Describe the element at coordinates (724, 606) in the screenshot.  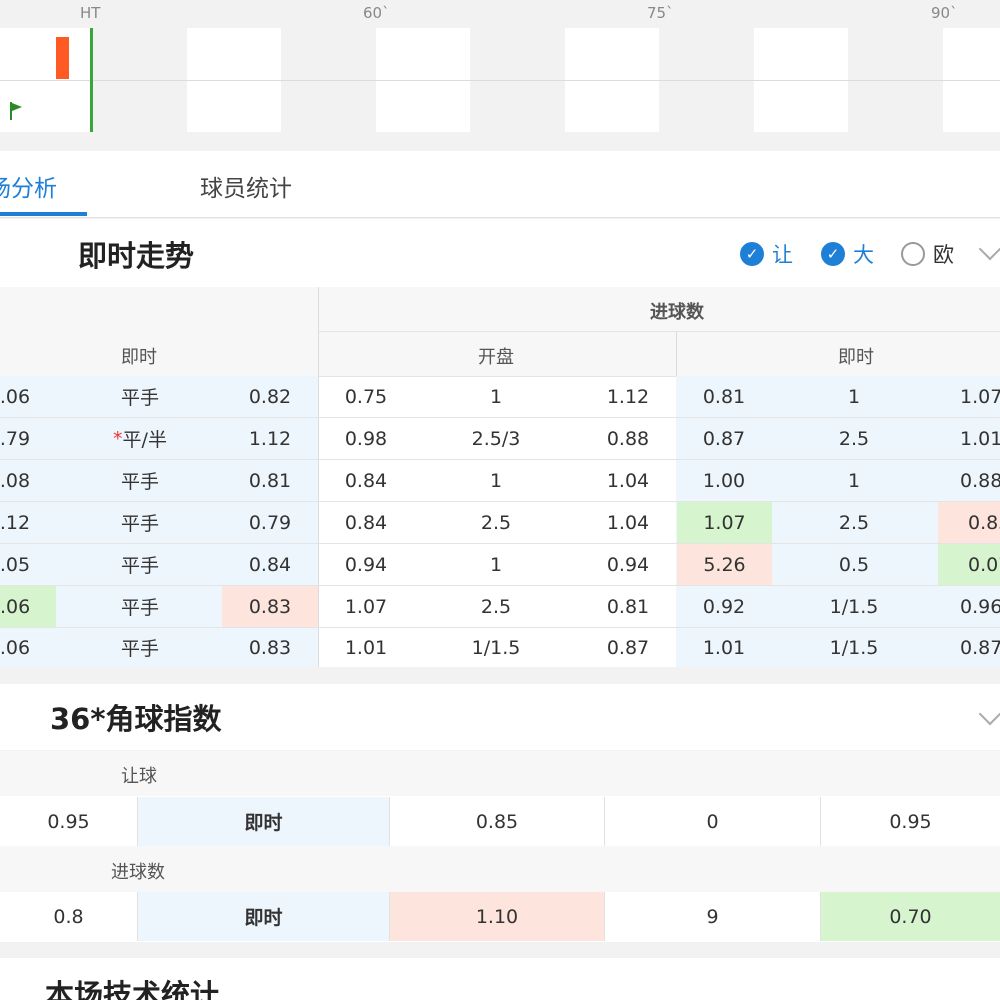
I see `table-cell: 0.92` at that location.